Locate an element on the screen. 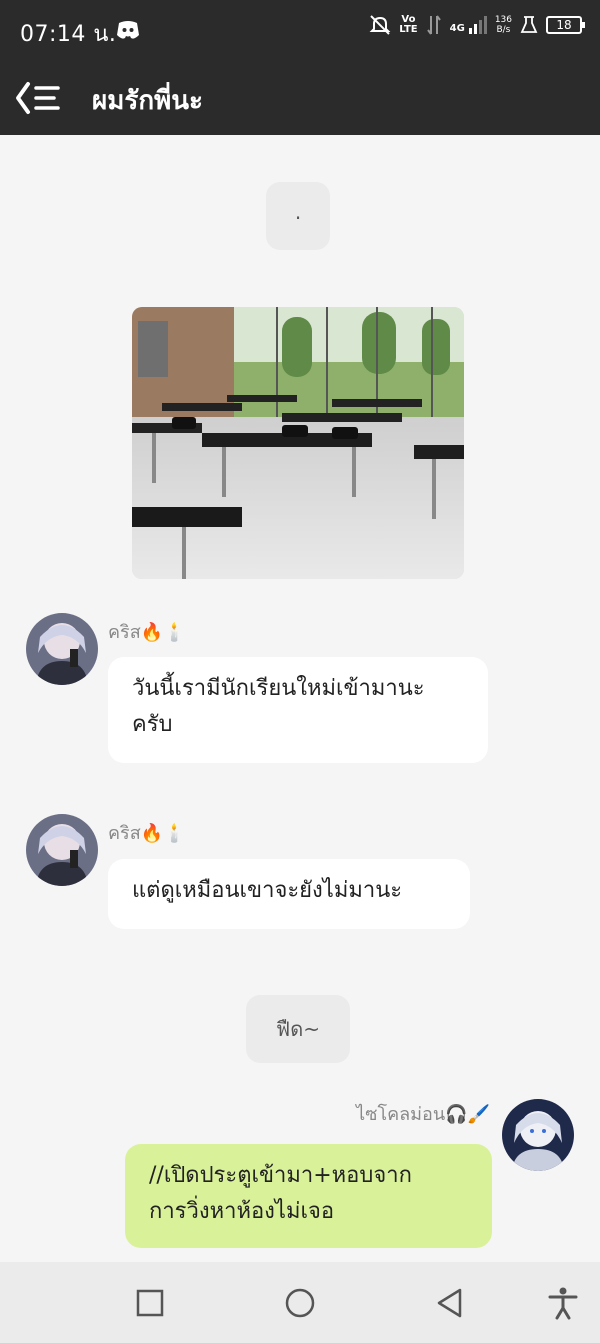 The image size is (600, 1343). message-text: แต่ดูเหมือนเขาจะยังไม่มานะ is located at coordinates (267, 890).